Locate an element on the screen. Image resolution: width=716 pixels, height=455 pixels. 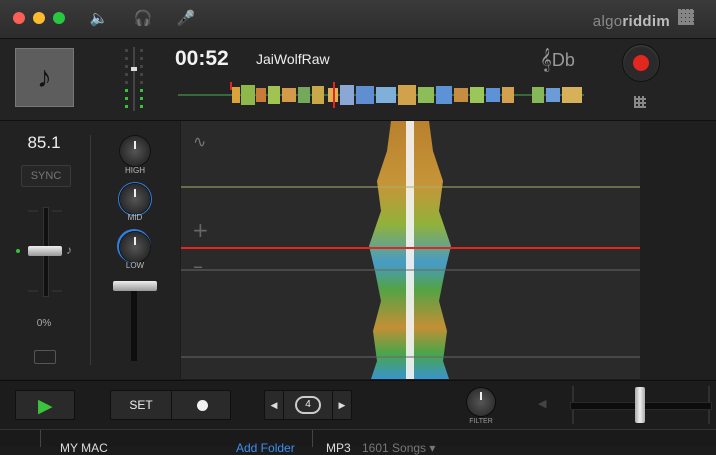
treble-clef-icon: 𝄞 is located at coordinates (546, 60).